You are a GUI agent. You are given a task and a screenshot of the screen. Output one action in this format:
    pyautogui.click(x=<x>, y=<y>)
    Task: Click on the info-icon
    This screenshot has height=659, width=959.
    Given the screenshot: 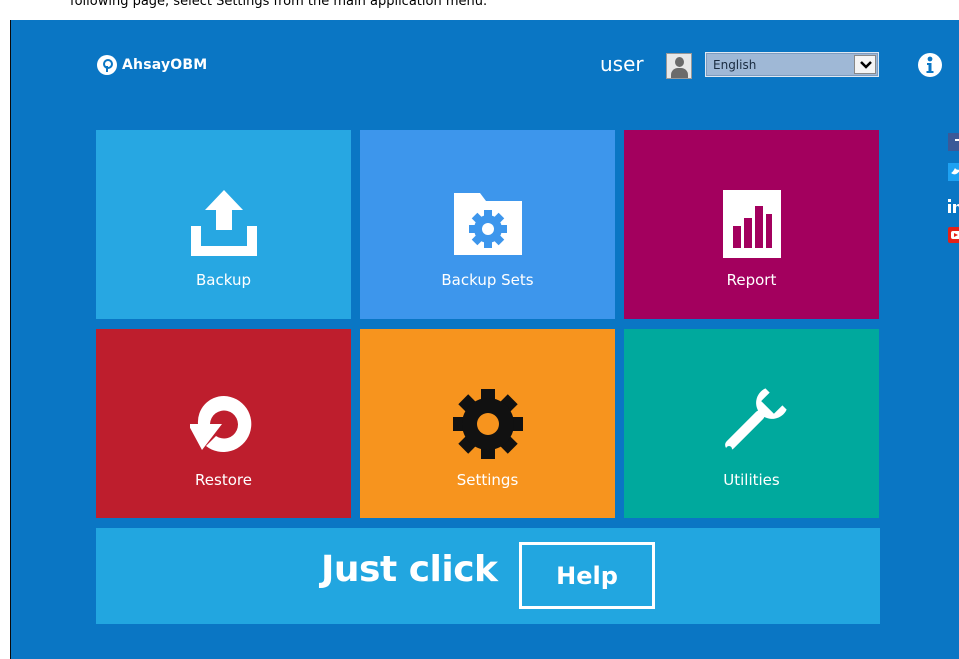 What is the action you would take?
    pyautogui.click(x=930, y=65)
    